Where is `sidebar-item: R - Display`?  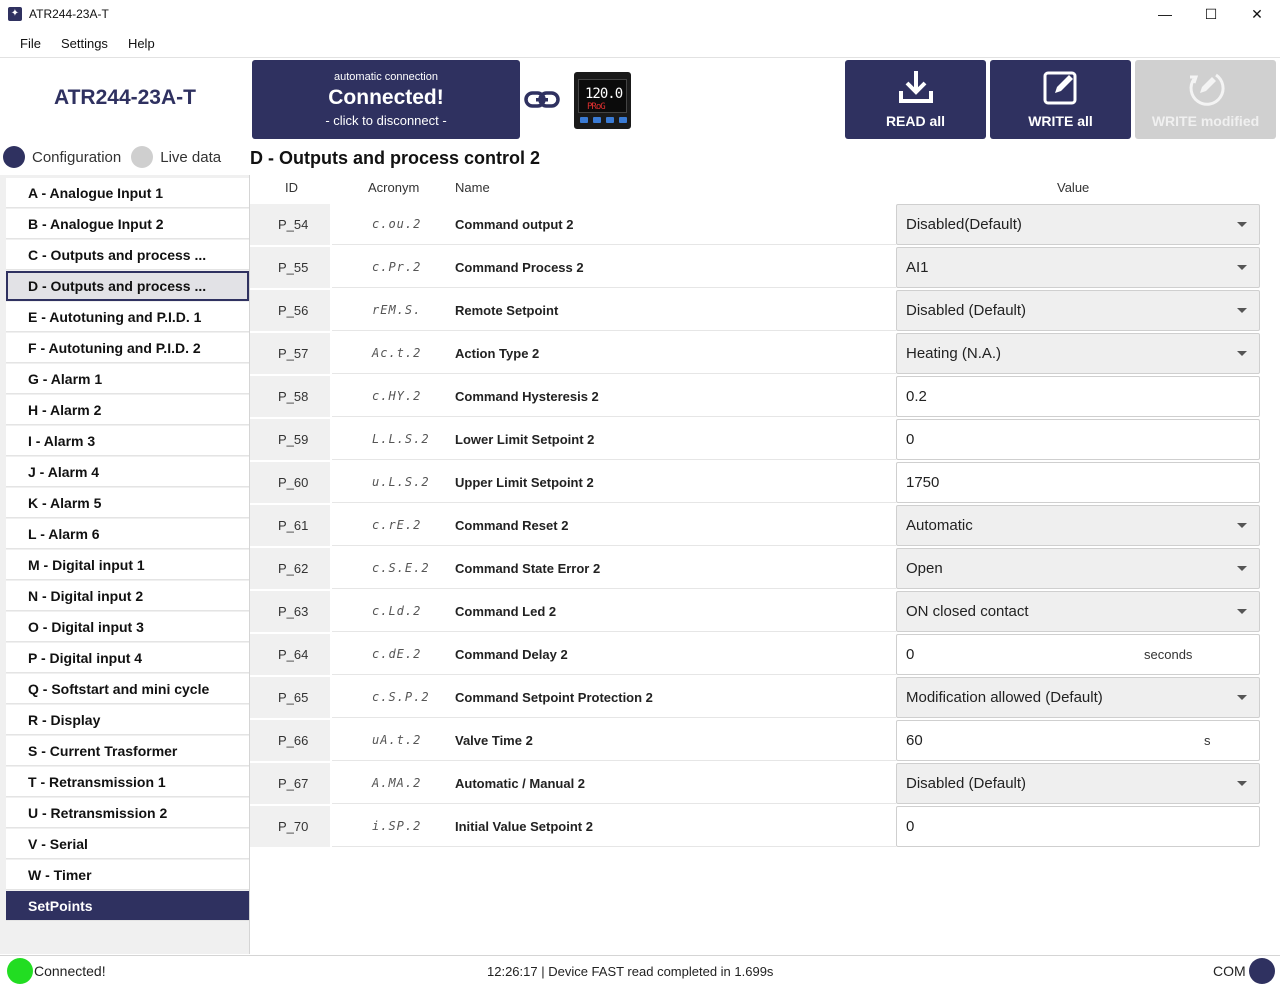 sidebar-item: R - Display is located at coordinates (127, 720).